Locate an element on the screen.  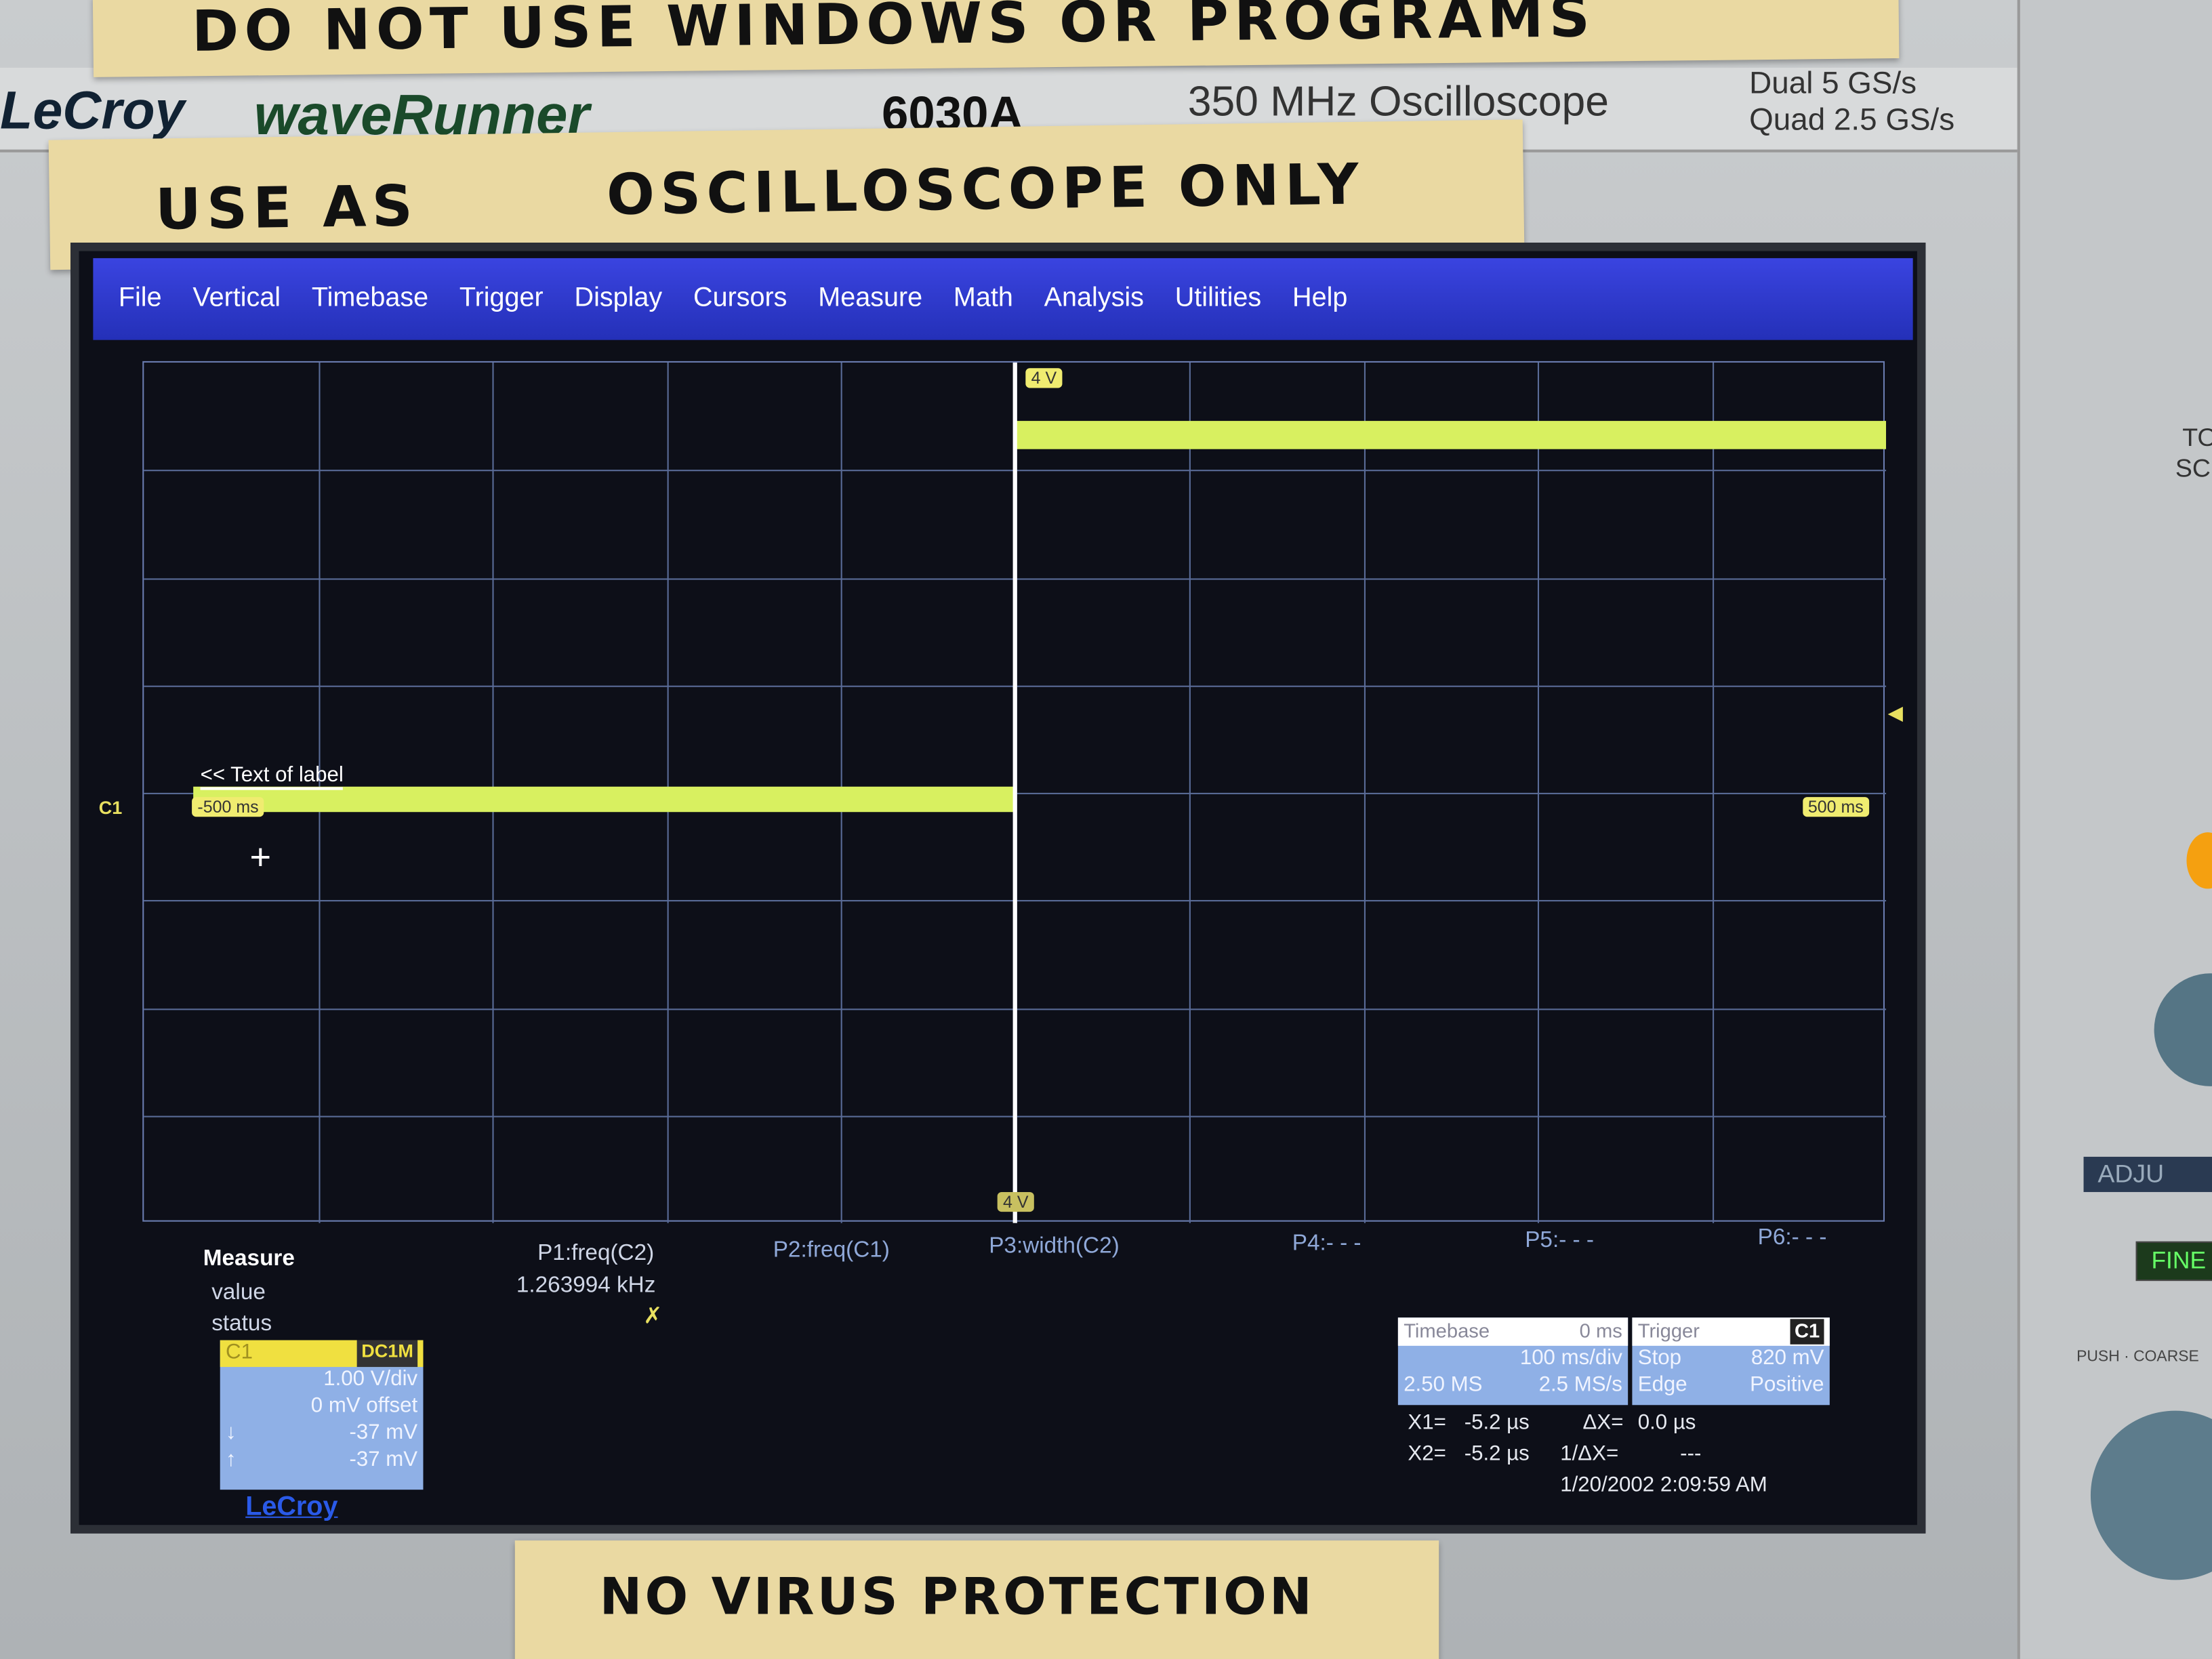
front-panel: TO SCI ADJU FINE PUSH · COARSE is located at coordinates (2115, 829).